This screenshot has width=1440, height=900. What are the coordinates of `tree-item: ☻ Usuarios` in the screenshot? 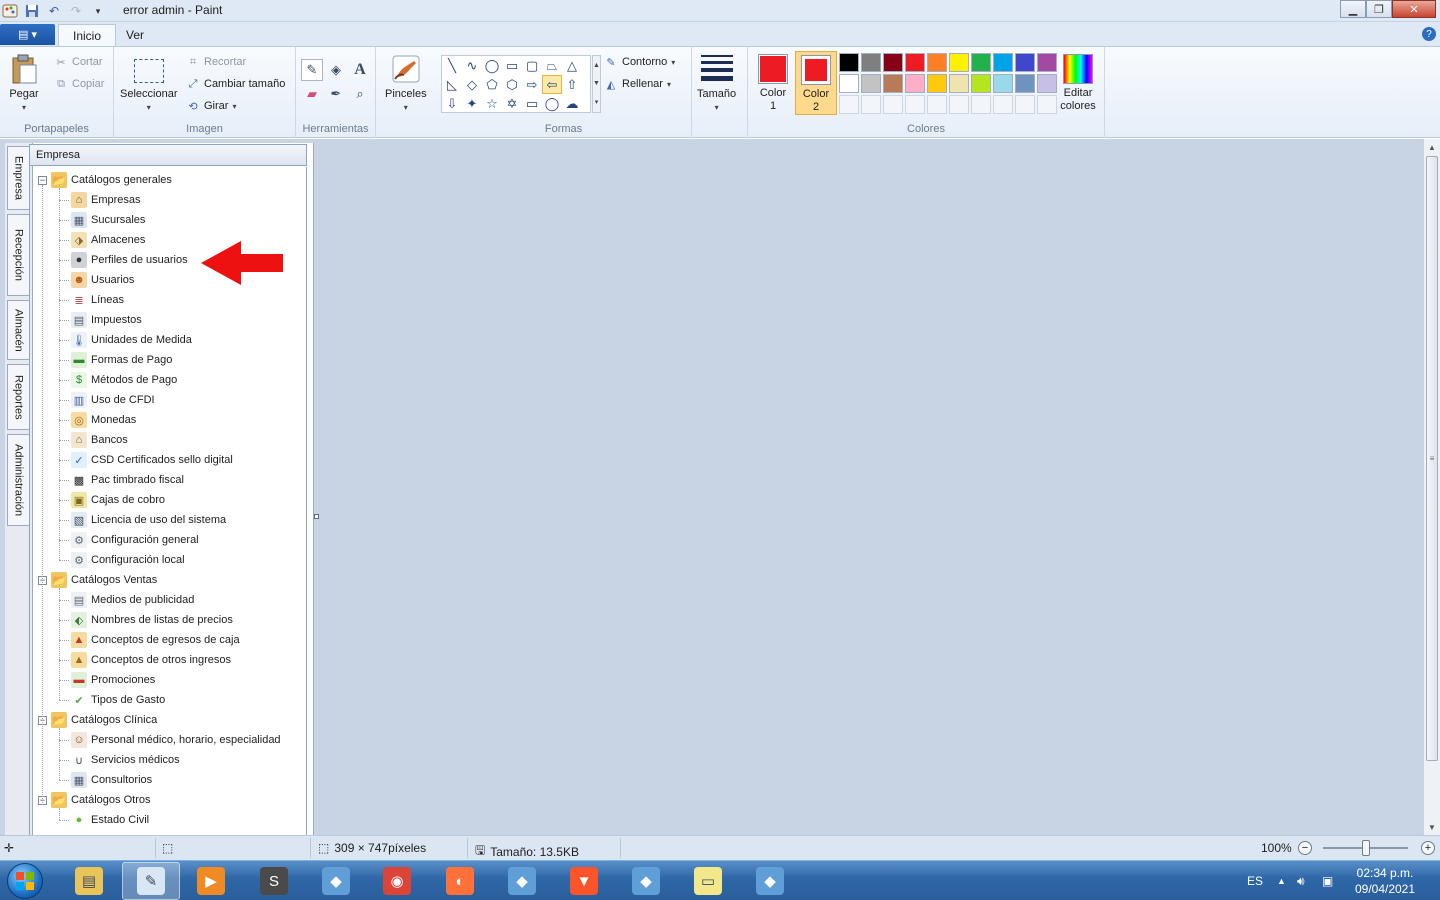 It's located at (102, 280).